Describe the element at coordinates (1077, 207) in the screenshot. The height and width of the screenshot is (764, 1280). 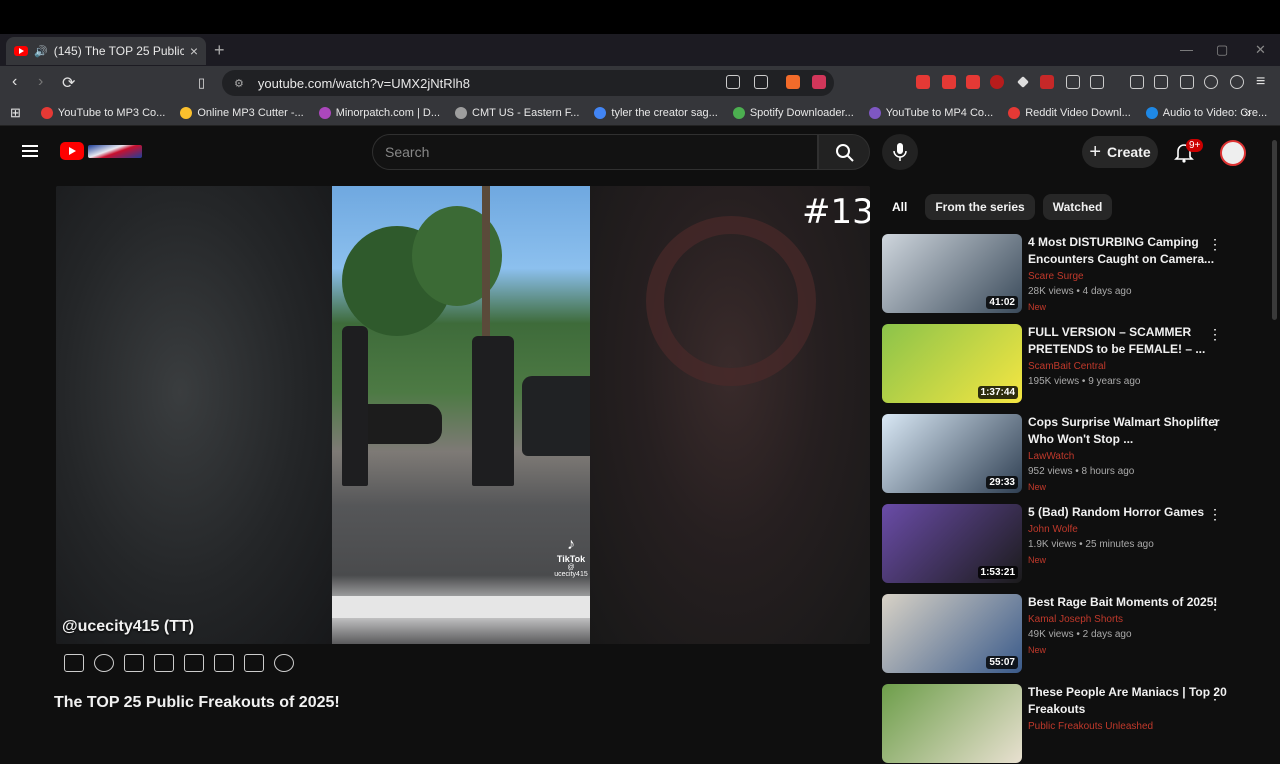
I see `chip-watched: Watched` at that location.